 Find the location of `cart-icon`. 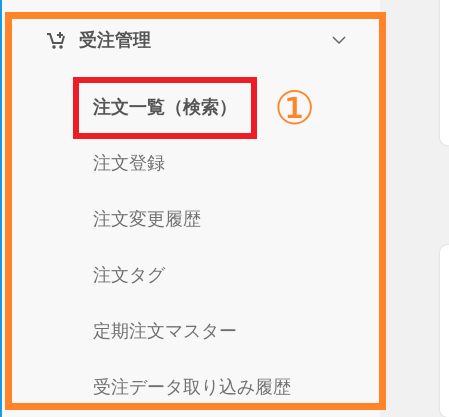

cart-icon is located at coordinates (56, 40).